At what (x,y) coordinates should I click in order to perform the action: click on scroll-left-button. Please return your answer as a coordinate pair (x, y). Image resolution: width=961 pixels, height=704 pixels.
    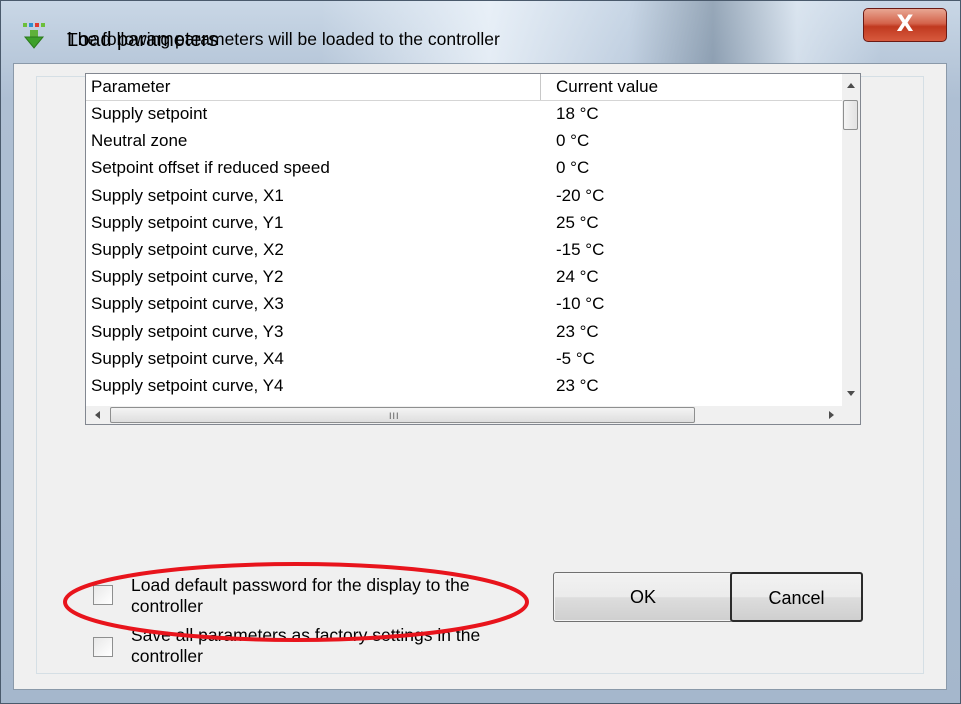
    Looking at the image, I should click on (98, 415).